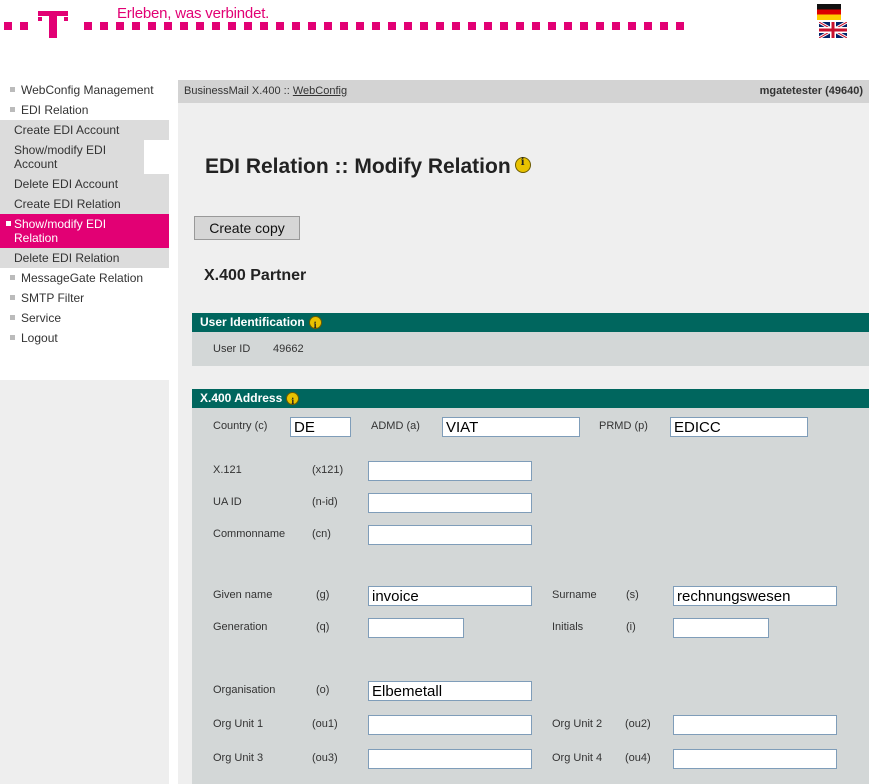 Image resolution: width=869 pixels, height=784 pixels. What do you see at coordinates (623, 426) in the screenshot?
I see `prmd-label: PRMD (p)` at bounding box center [623, 426].